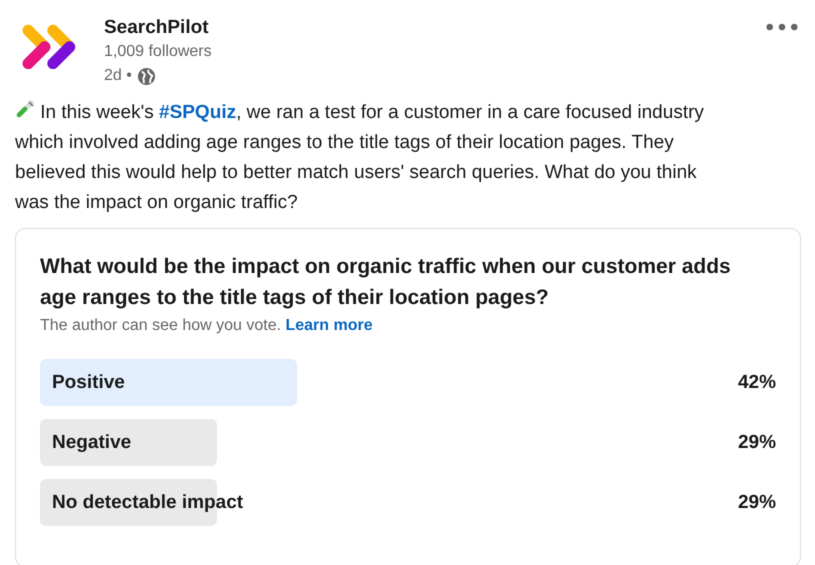 The width and height of the screenshot is (815, 565). Describe the element at coordinates (329, 325) in the screenshot. I see `learn-more-link: Learn more` at that location.